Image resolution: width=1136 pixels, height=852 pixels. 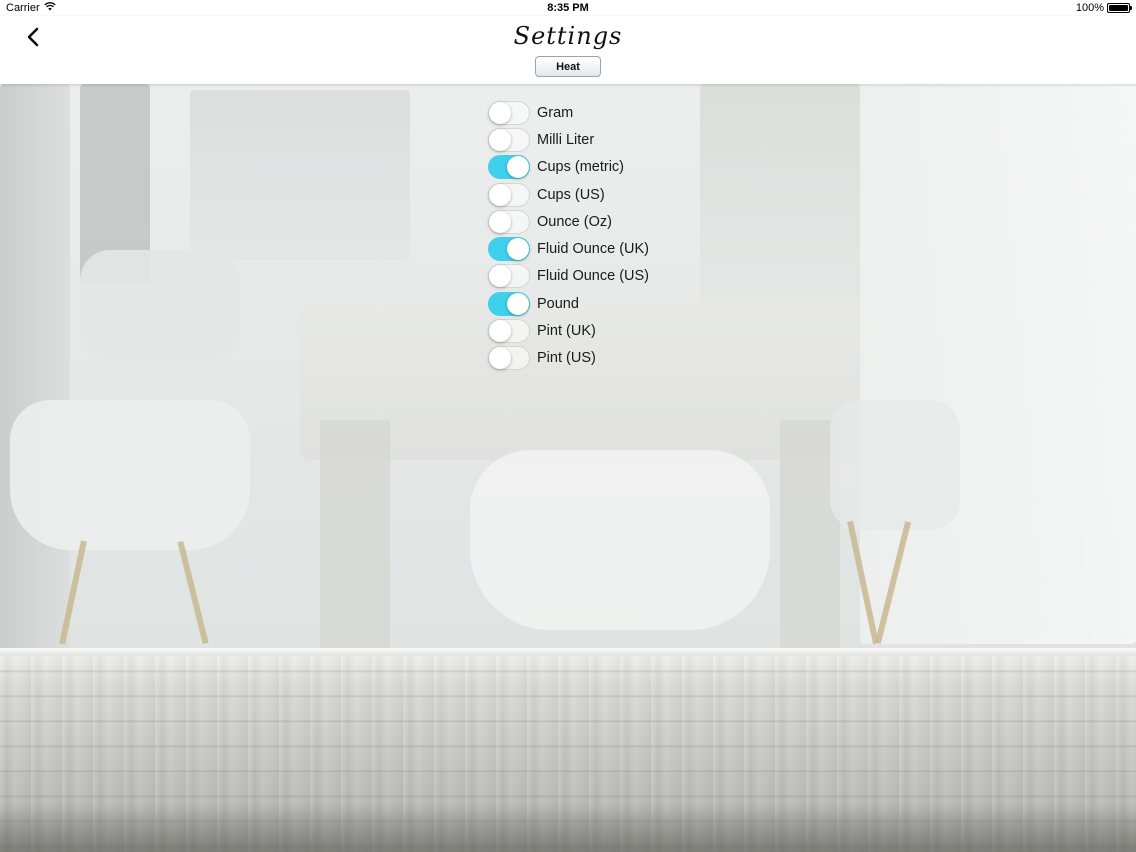 What do you see at coordinates (598, 330) in the screenshot?
I see `unit-row-pint-uk: Pint (UK)` at bounding box center [598, 330].